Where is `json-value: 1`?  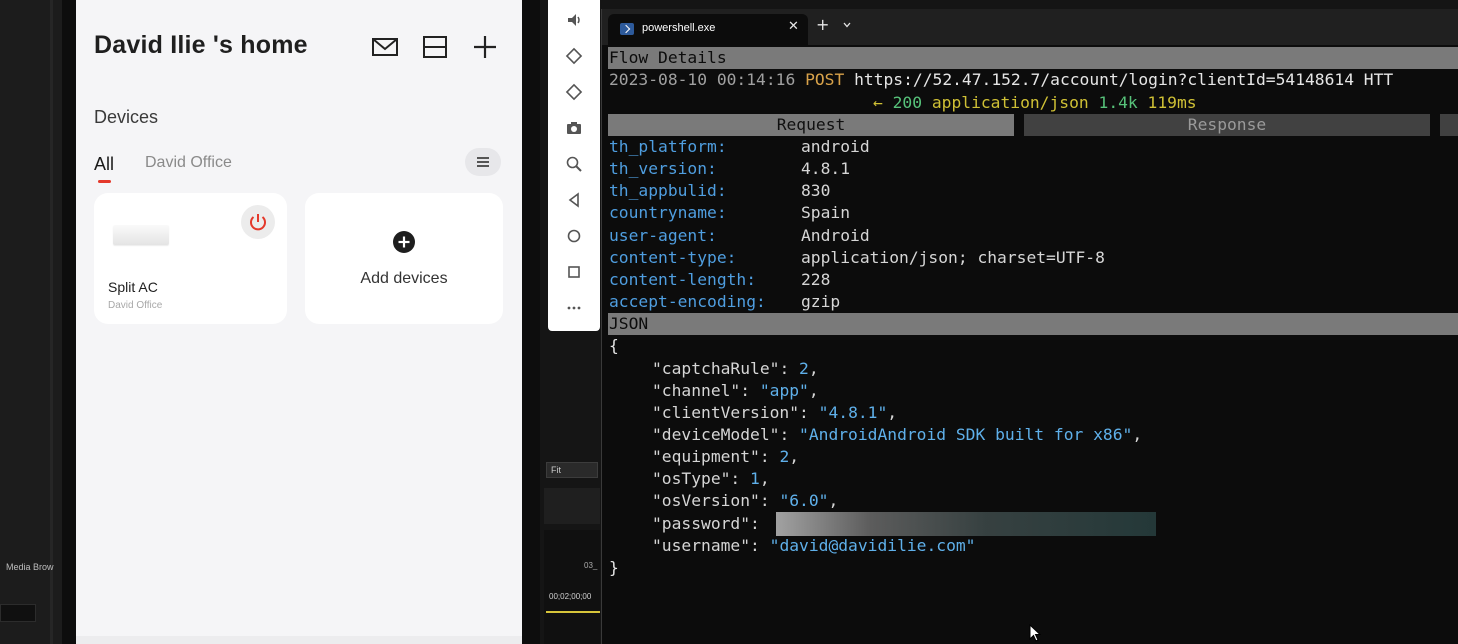 json-value: 1 is located at coordinates (755, 478).